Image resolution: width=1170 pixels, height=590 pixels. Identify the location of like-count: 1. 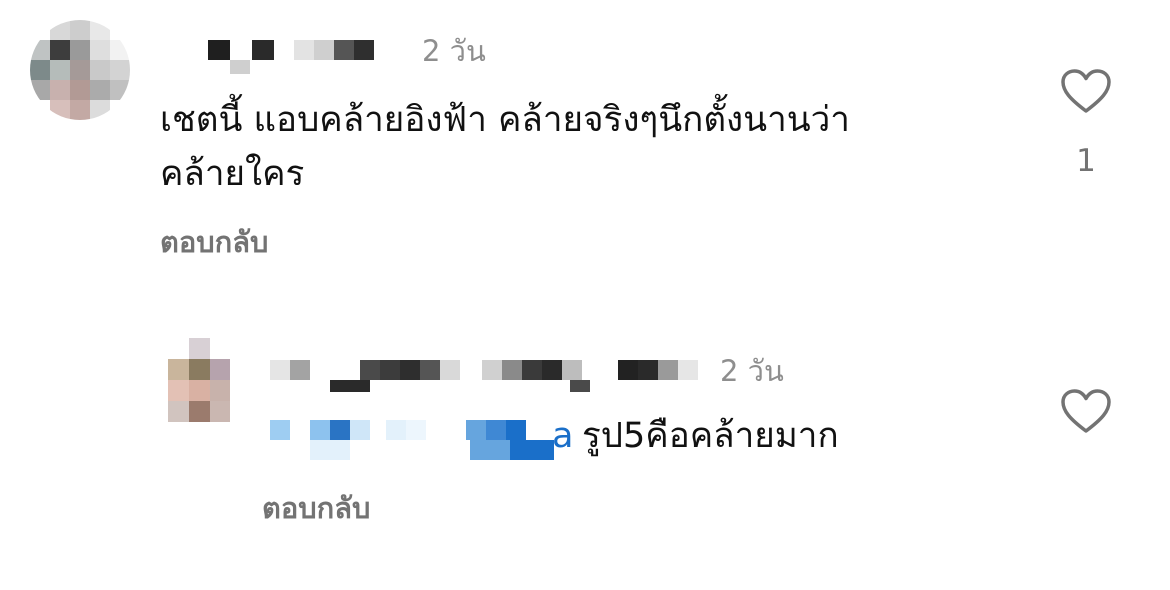
(1086, 161).